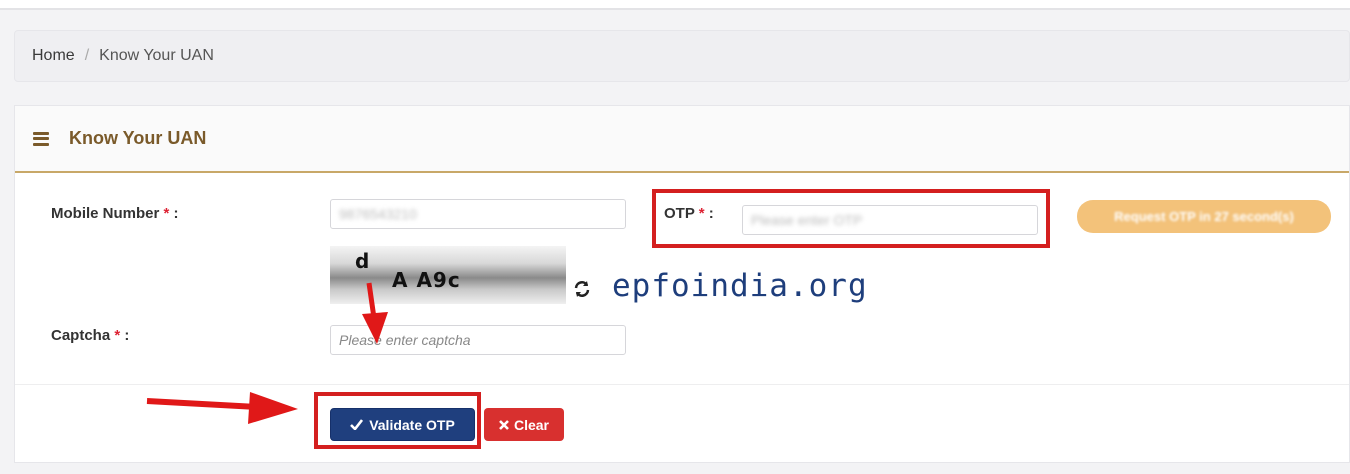 The width and height of the screenshot is (1350, 474). I want to click on mobile-number-input: 9876543210, so click(478, 214).